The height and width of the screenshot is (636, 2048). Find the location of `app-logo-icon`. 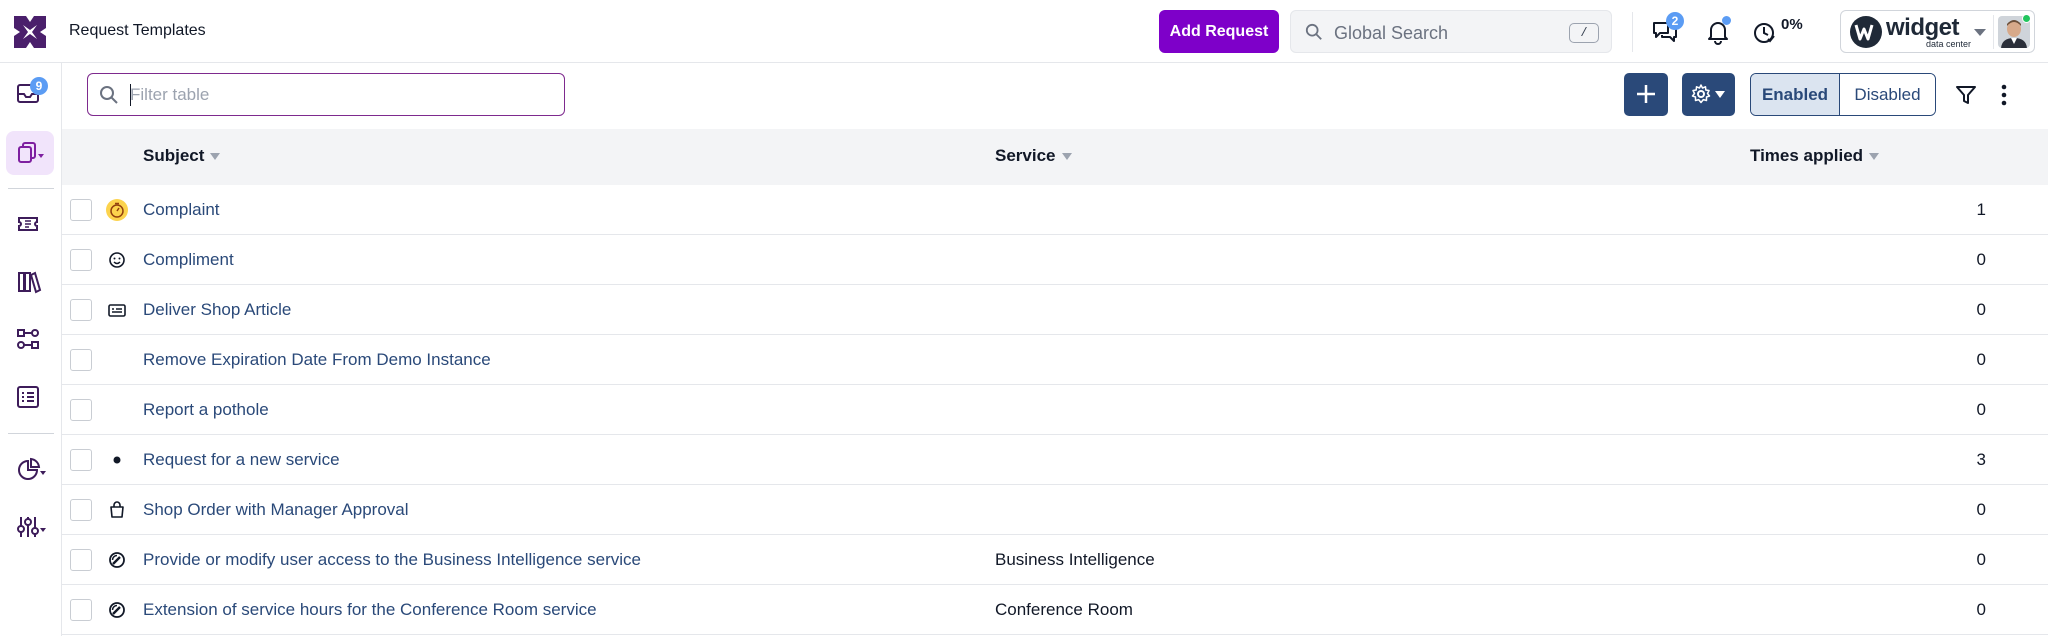

app-logo-icon is located at coordinates (30, 32).